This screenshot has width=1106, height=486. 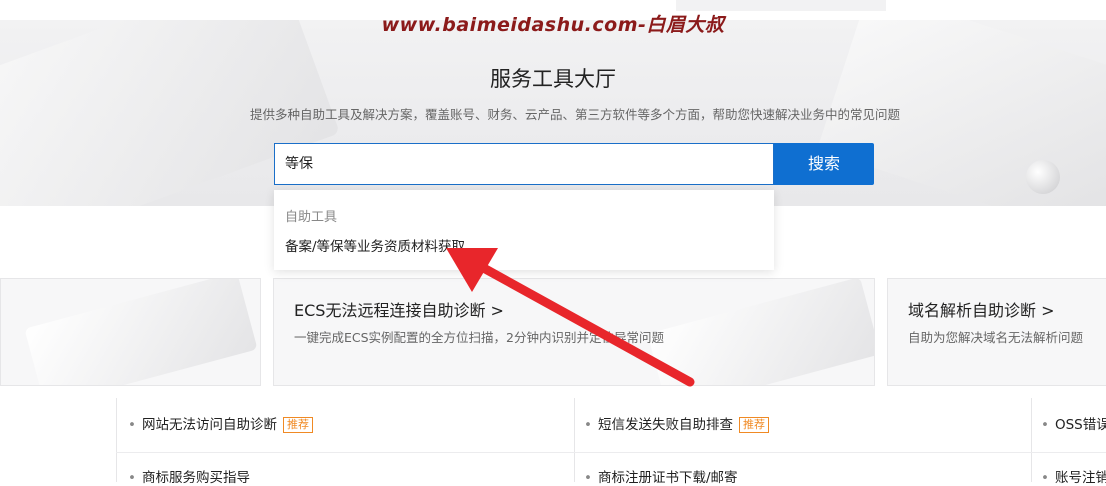 I want to click on annotation-arrow-icon, so click(x=570, y=317).